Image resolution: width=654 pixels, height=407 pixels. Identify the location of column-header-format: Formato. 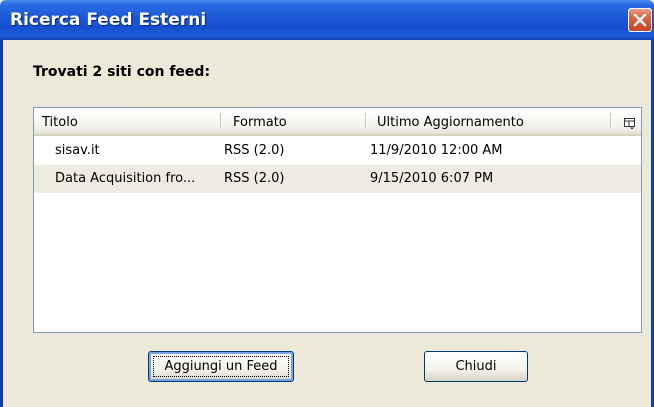
(260, 122).